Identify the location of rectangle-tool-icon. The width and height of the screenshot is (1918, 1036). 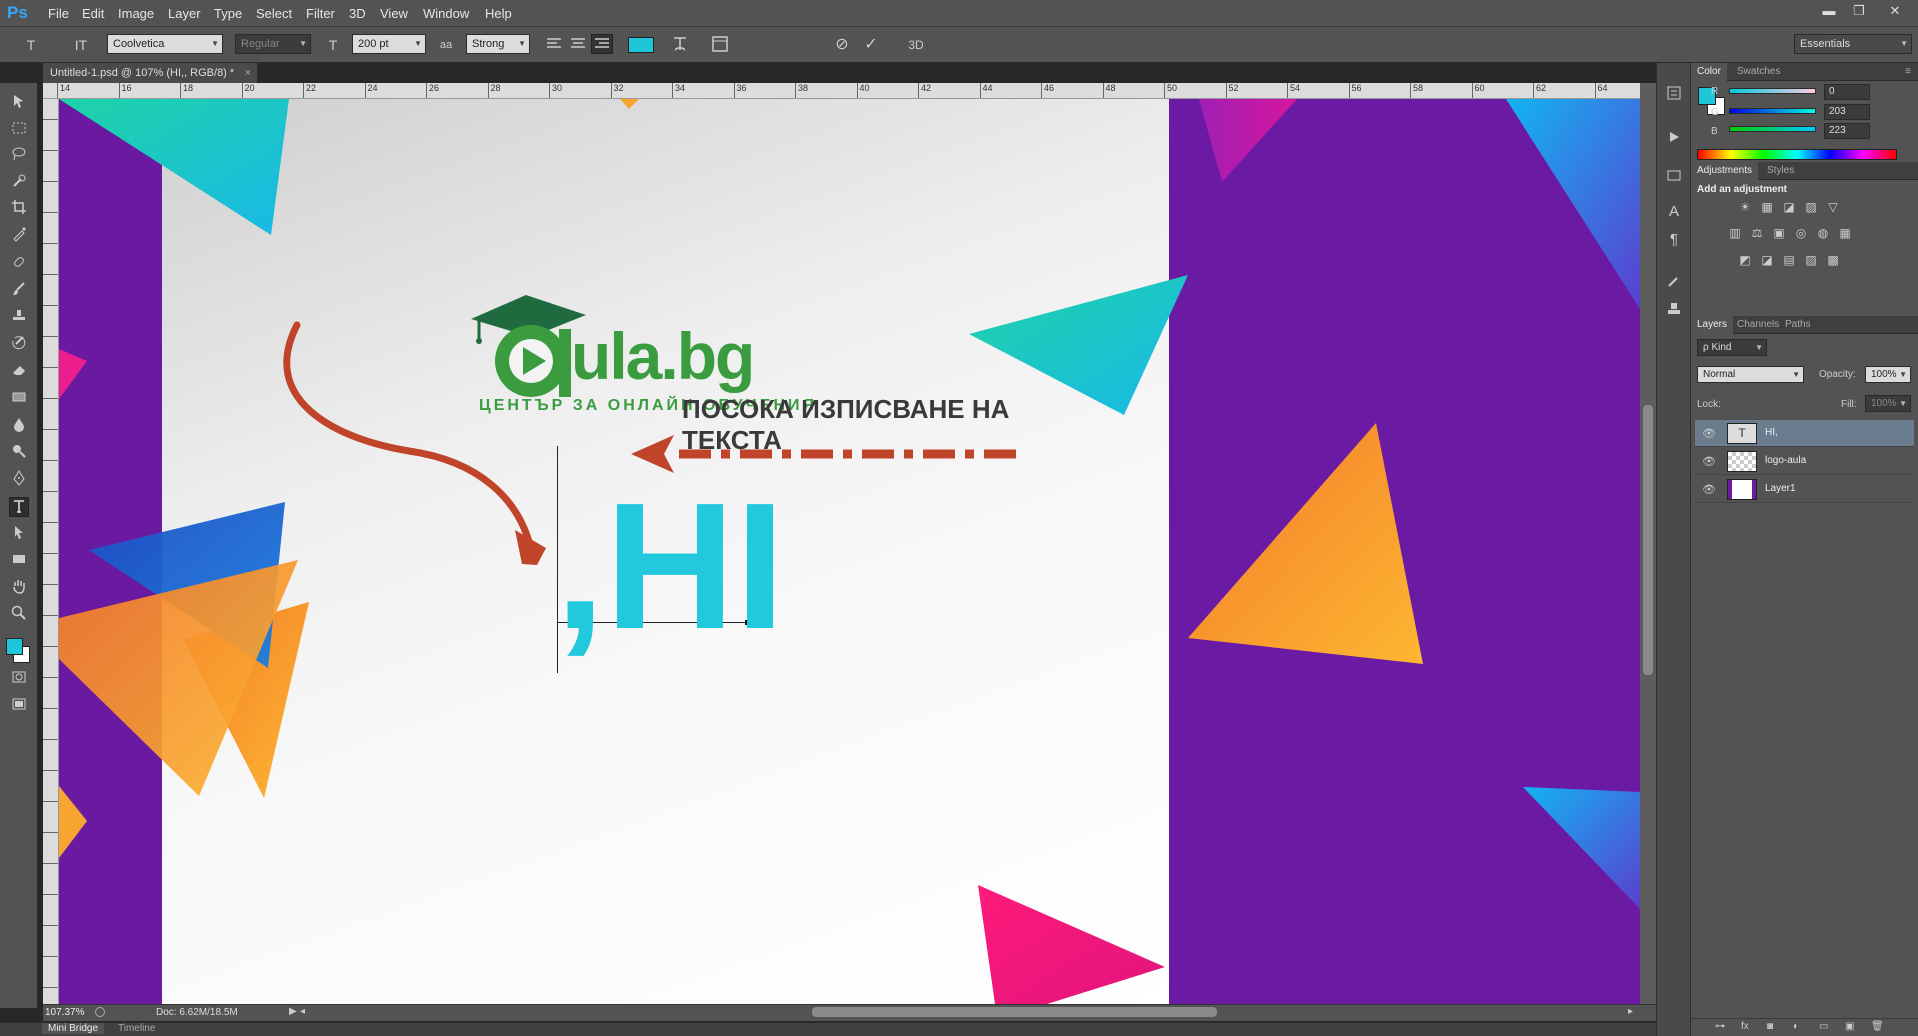
(19, 561).